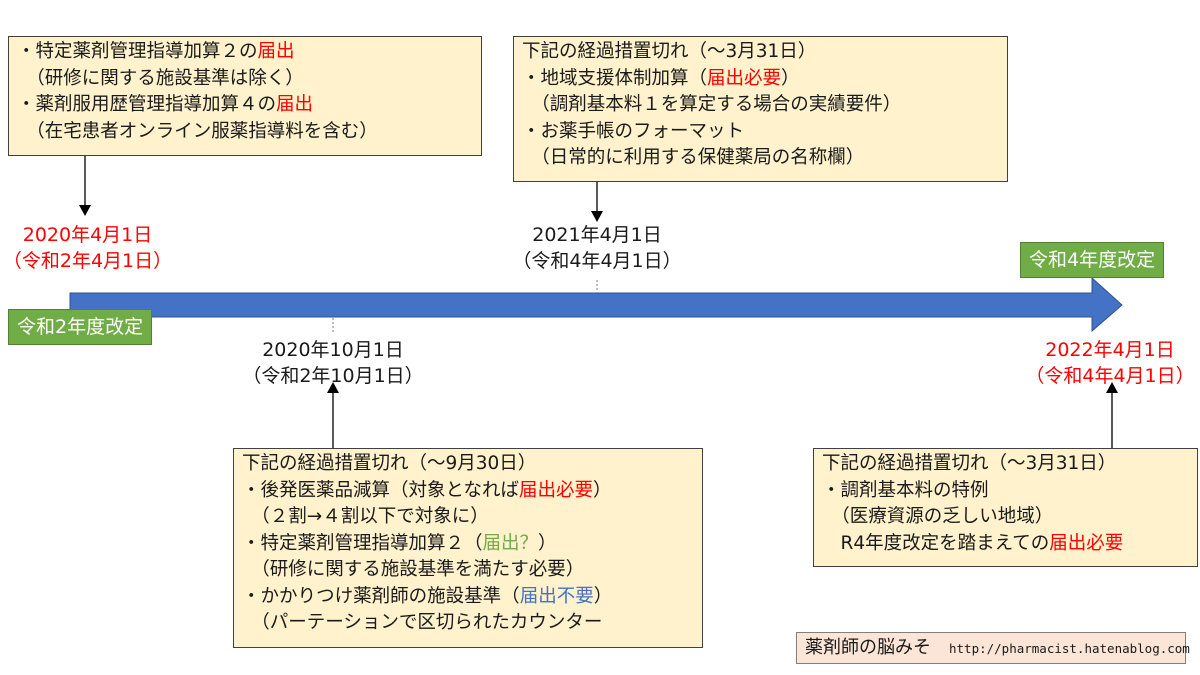  I want to click on highlight-blue: 届出不要, so click(556, 596).